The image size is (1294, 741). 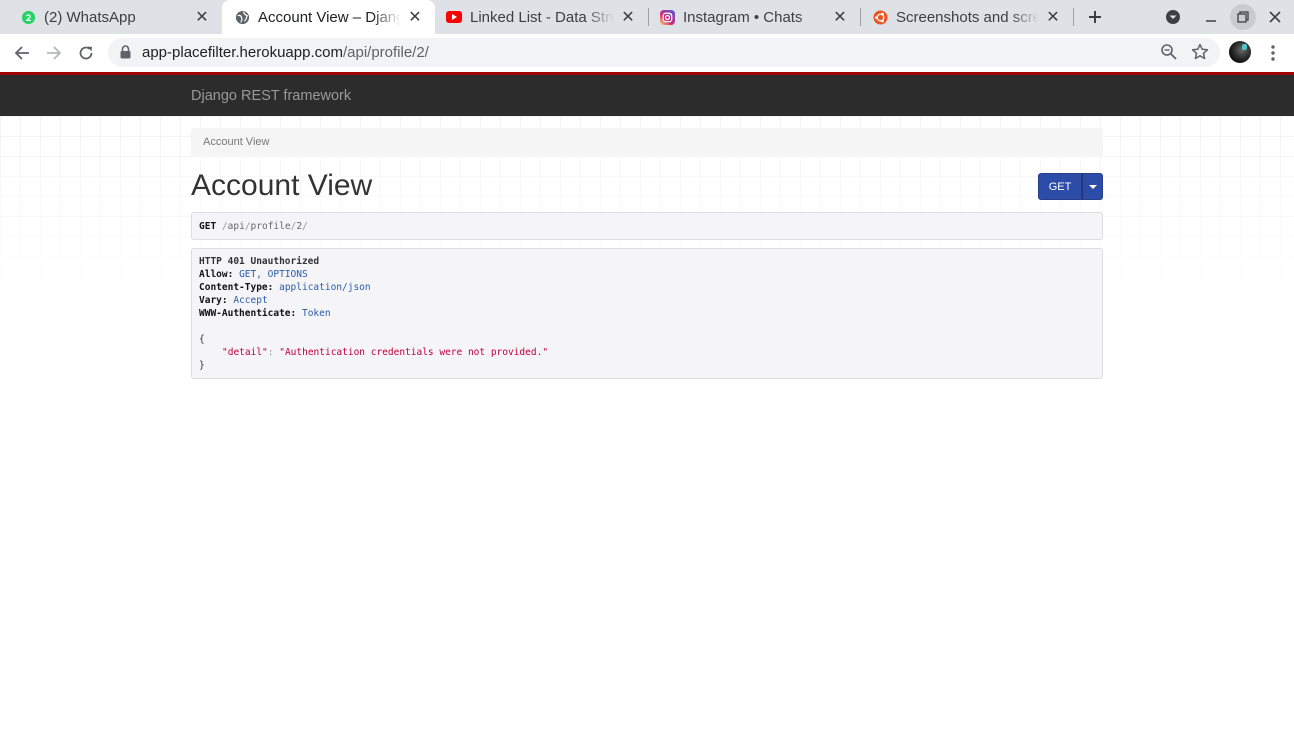 I want to click on tab-screenshots: Screenshots and screen recordings ✕, so click(x=967, y=17).